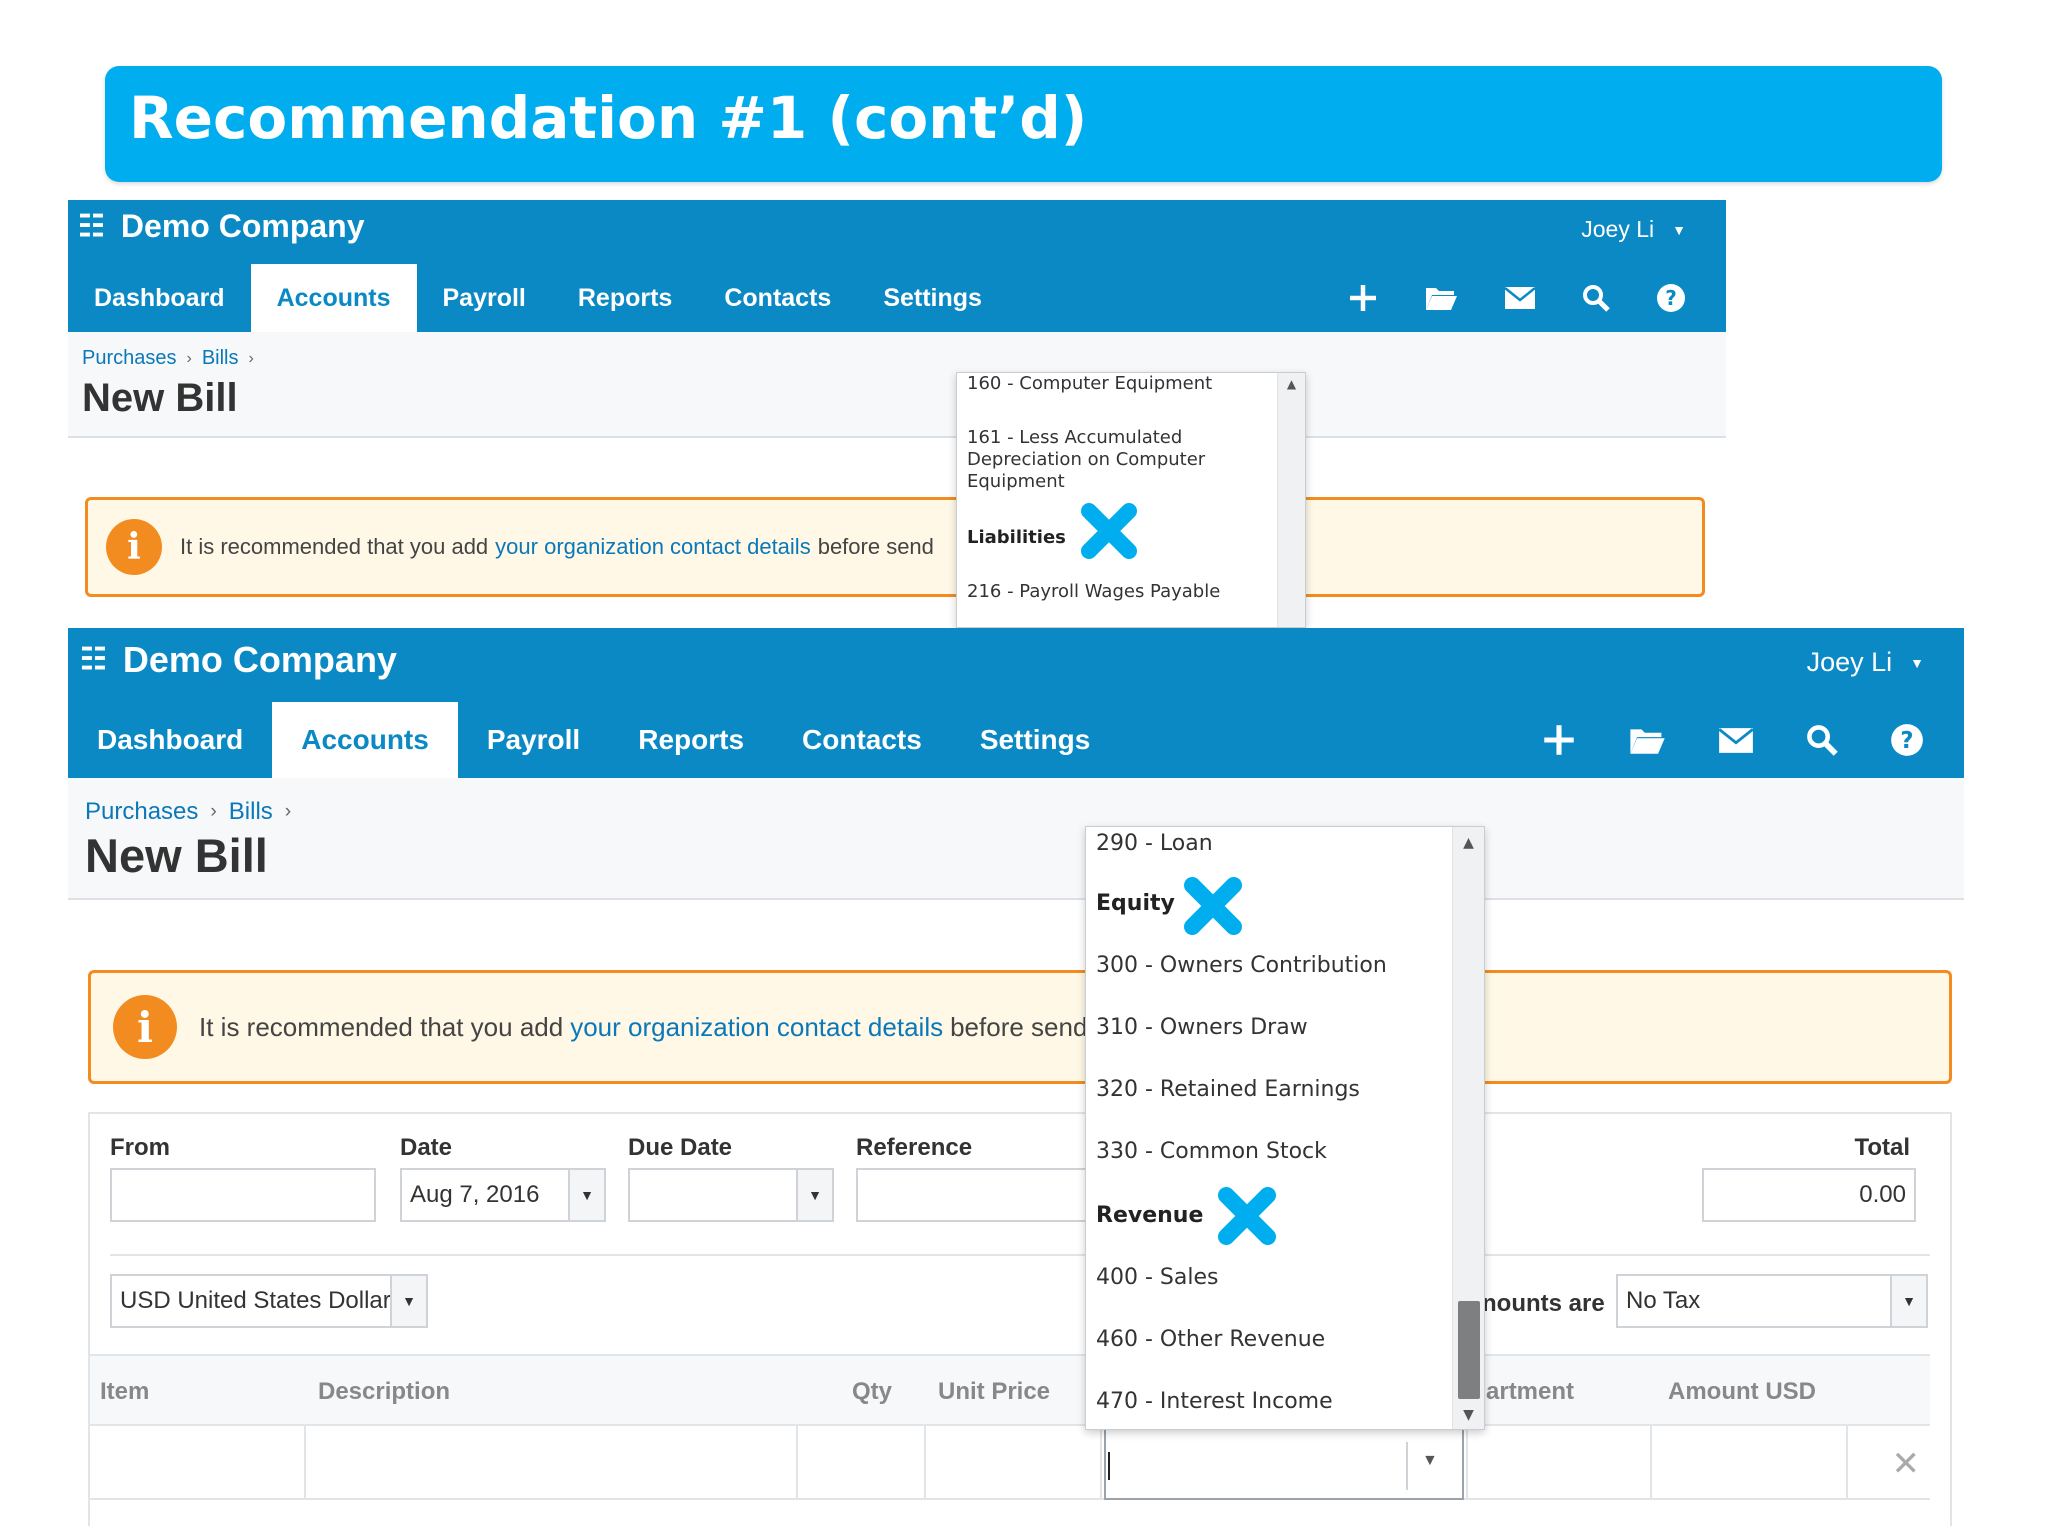 The image size is (2048, 1536). I want to click on user-name: Joey Li, so click(1849, 662).